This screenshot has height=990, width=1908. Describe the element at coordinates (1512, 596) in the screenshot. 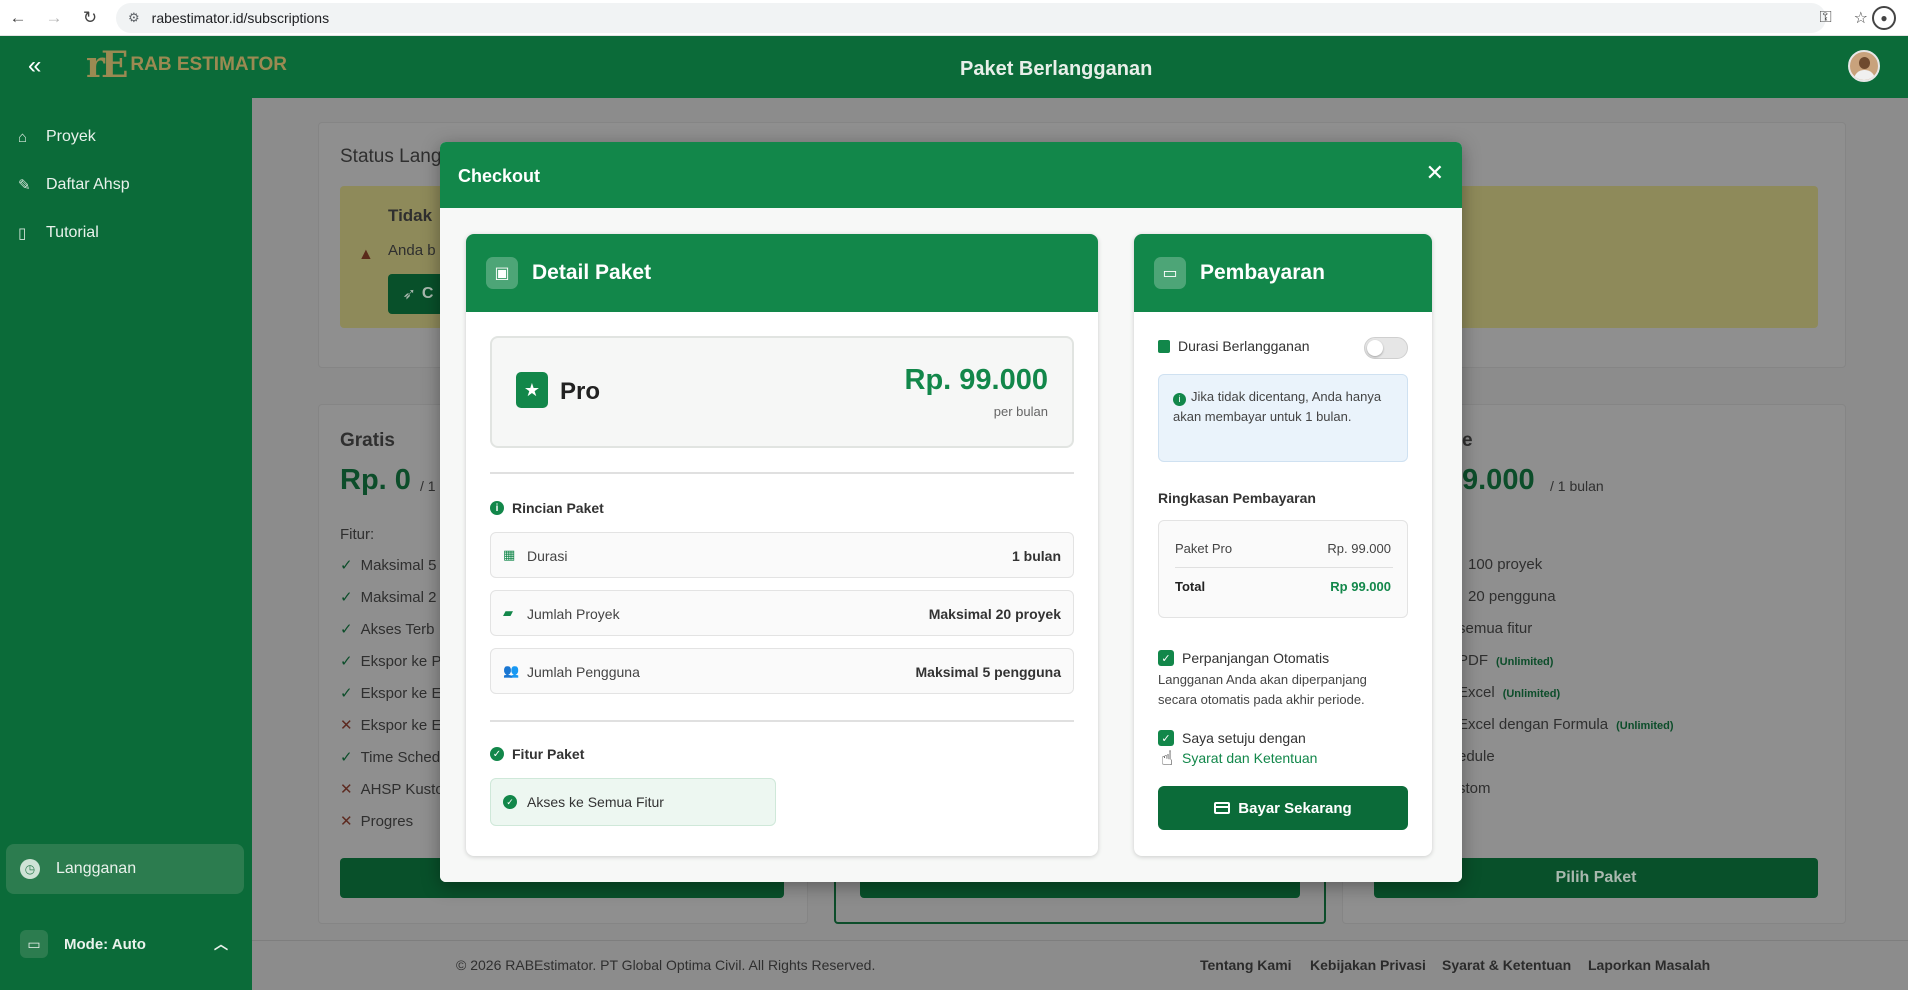

I see `pro-feature-label: 20 pengguna` at that location.